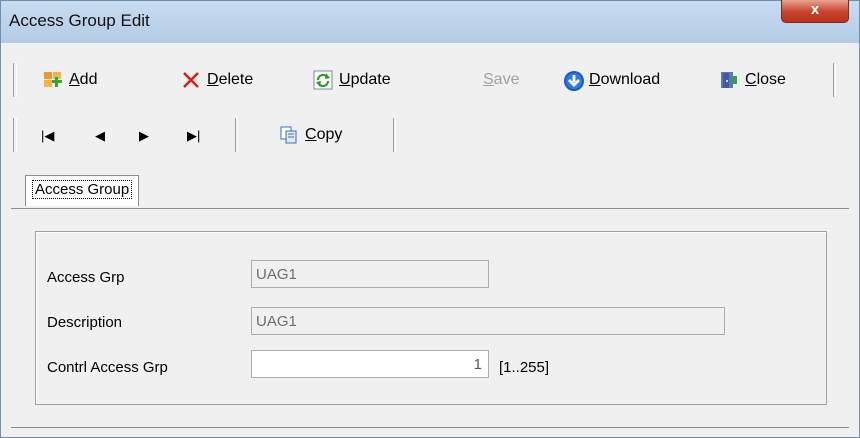  I want to click on close-label: Close, so click(765, 79).